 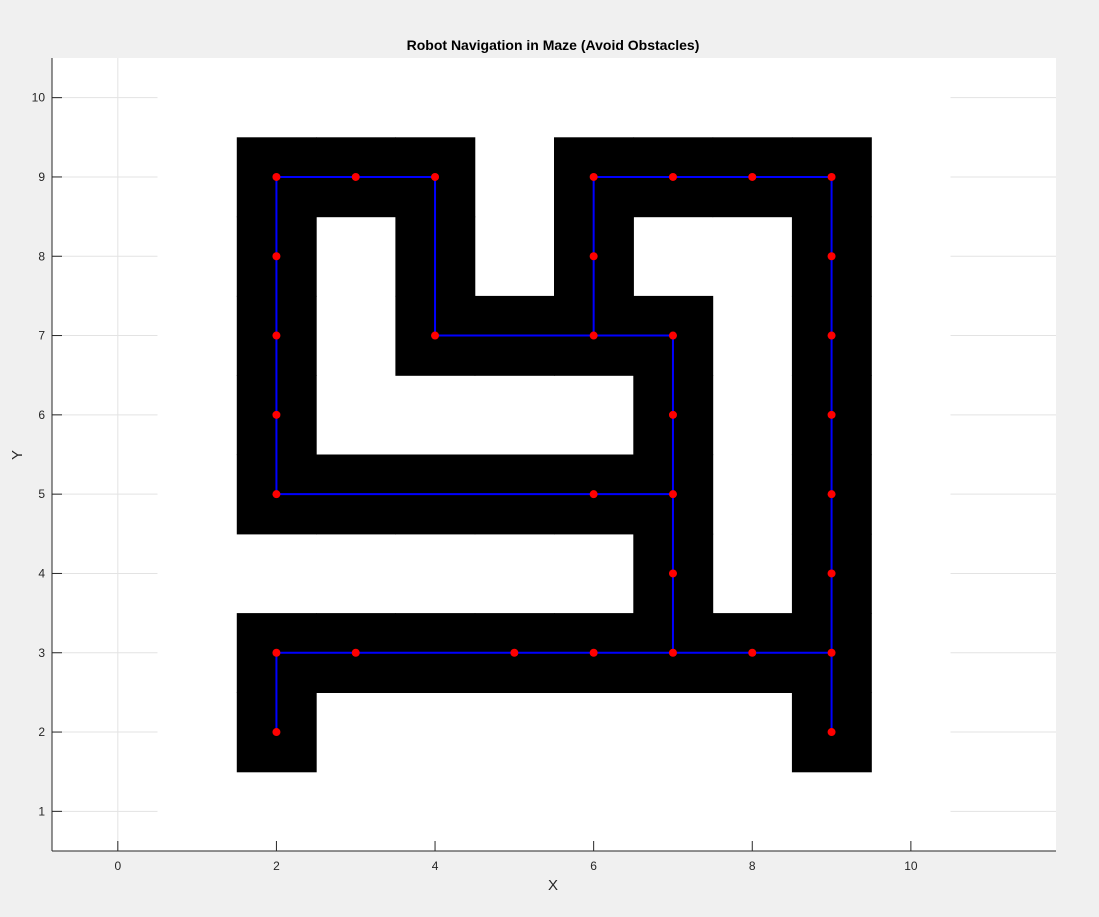 I want to click on y-tick-label: 1, so click(x=41, y=811).